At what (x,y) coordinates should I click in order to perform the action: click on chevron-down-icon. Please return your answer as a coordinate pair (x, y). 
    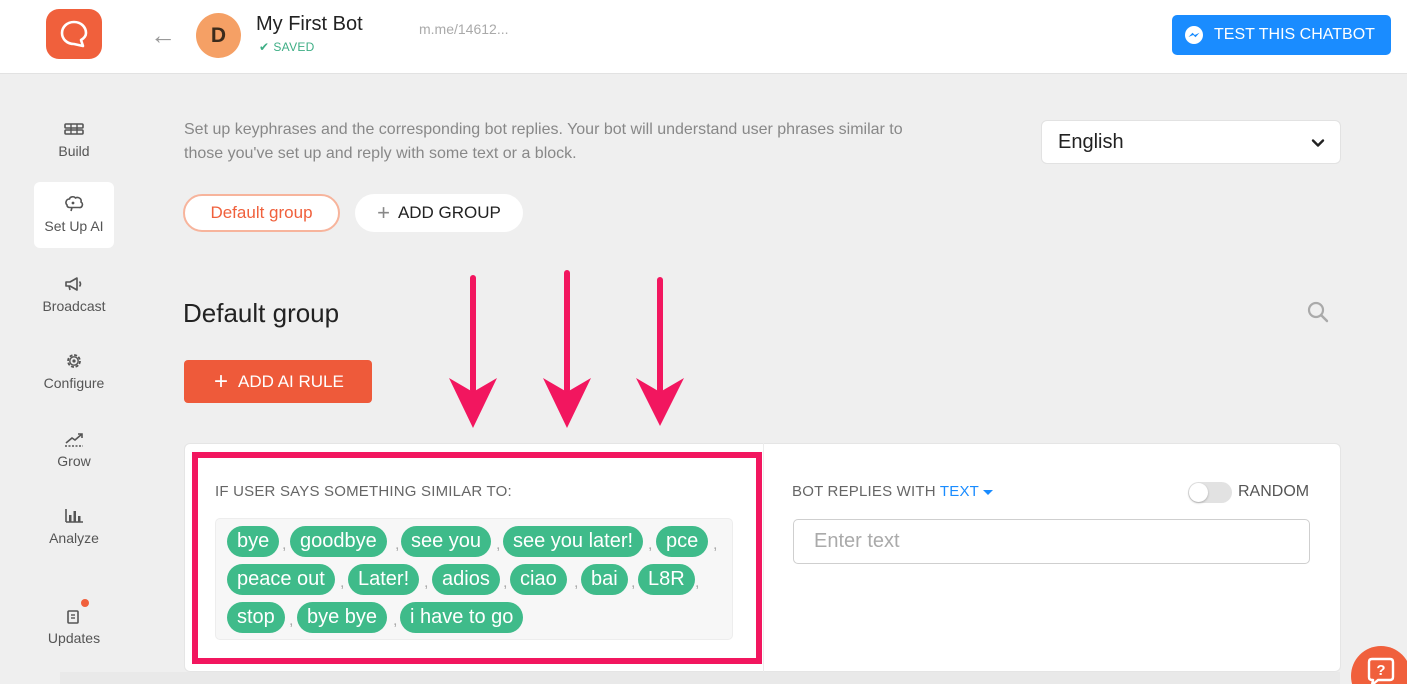
    Looking at the image, I should click on (1318, 143).